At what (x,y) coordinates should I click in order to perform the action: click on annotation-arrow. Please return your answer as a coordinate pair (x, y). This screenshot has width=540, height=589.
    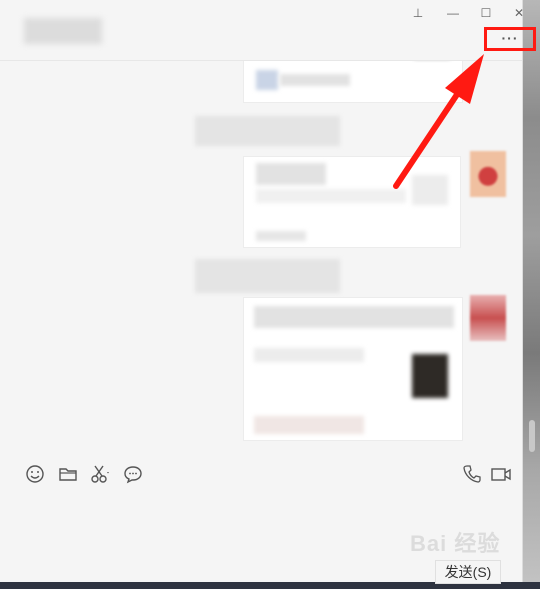
    Looking at the image, I should click on (438, 121).